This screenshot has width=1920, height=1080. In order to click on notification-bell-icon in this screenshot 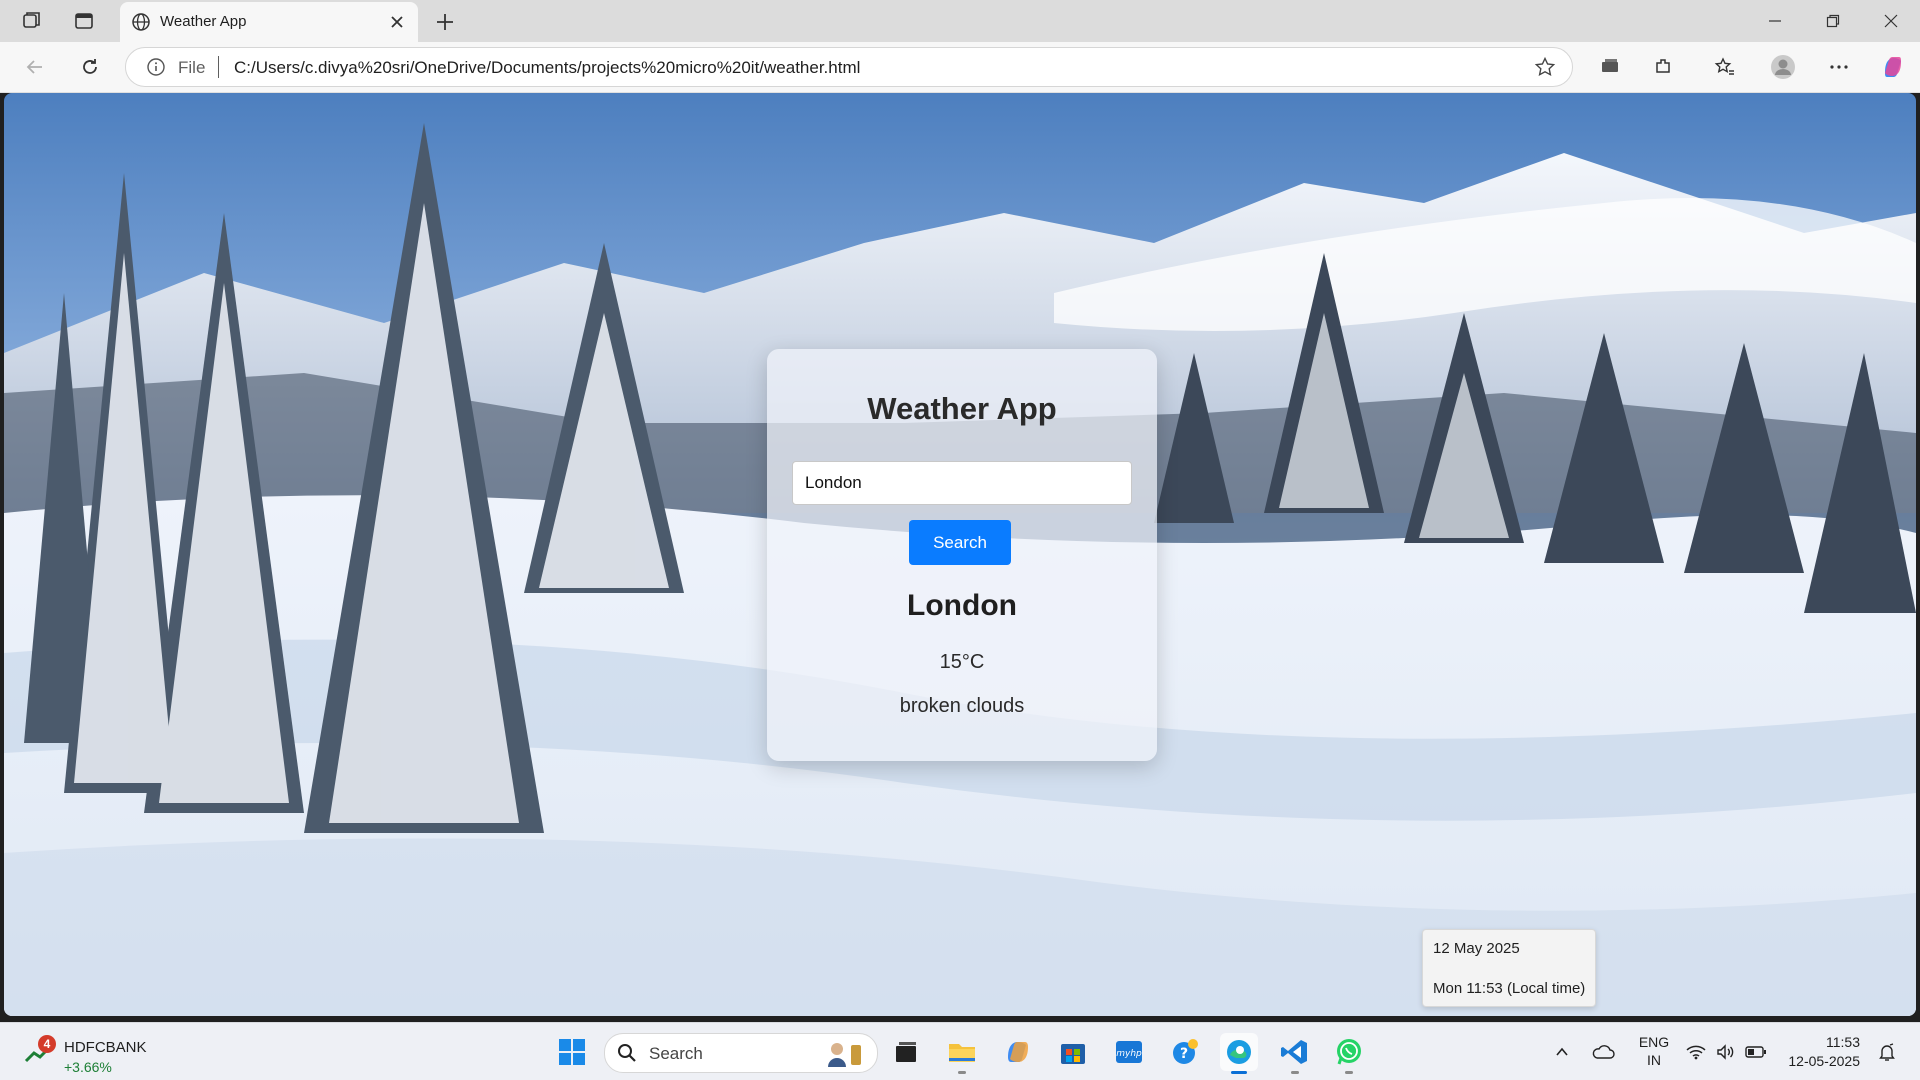, I will do `click(1887, 1052)`.